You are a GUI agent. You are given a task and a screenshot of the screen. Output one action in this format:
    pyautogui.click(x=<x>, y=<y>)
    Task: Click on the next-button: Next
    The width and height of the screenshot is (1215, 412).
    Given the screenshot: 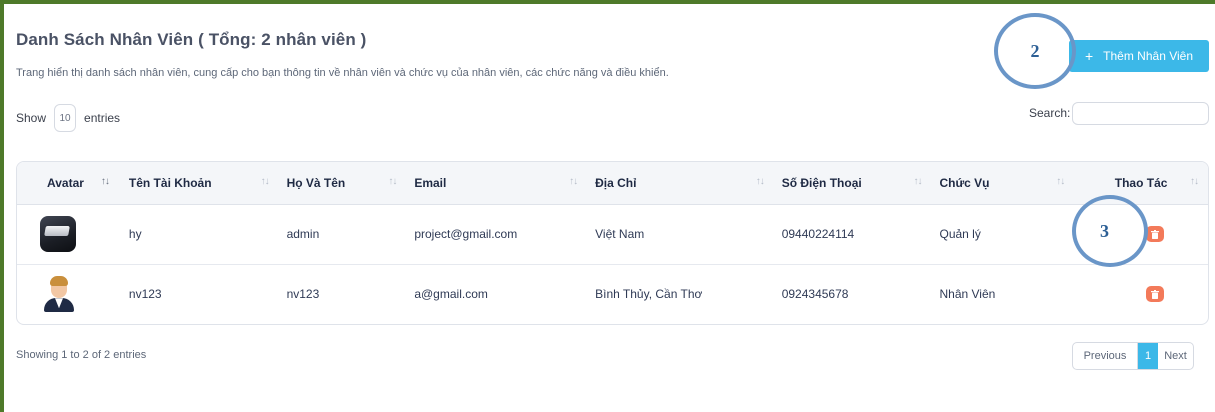 What is the action you would take?
    pyautogui.click(x=1175, y=356)
    